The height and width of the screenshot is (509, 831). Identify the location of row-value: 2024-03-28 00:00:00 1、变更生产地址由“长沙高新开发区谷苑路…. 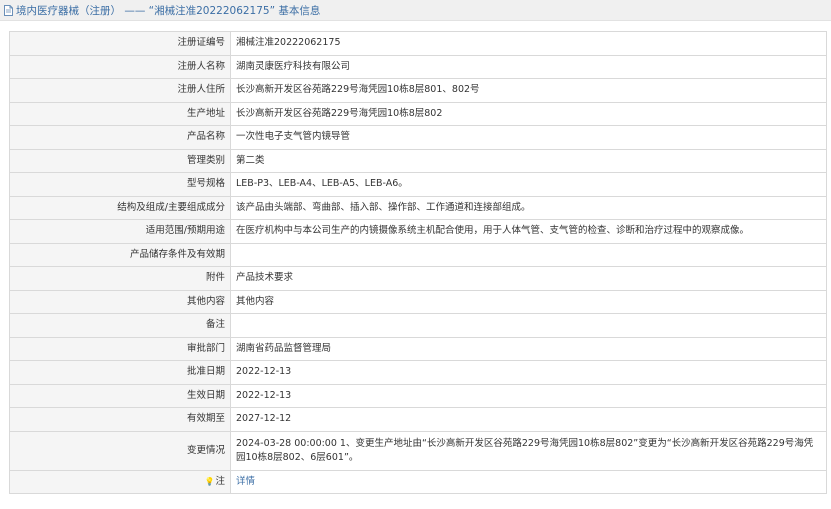
(528, 450).